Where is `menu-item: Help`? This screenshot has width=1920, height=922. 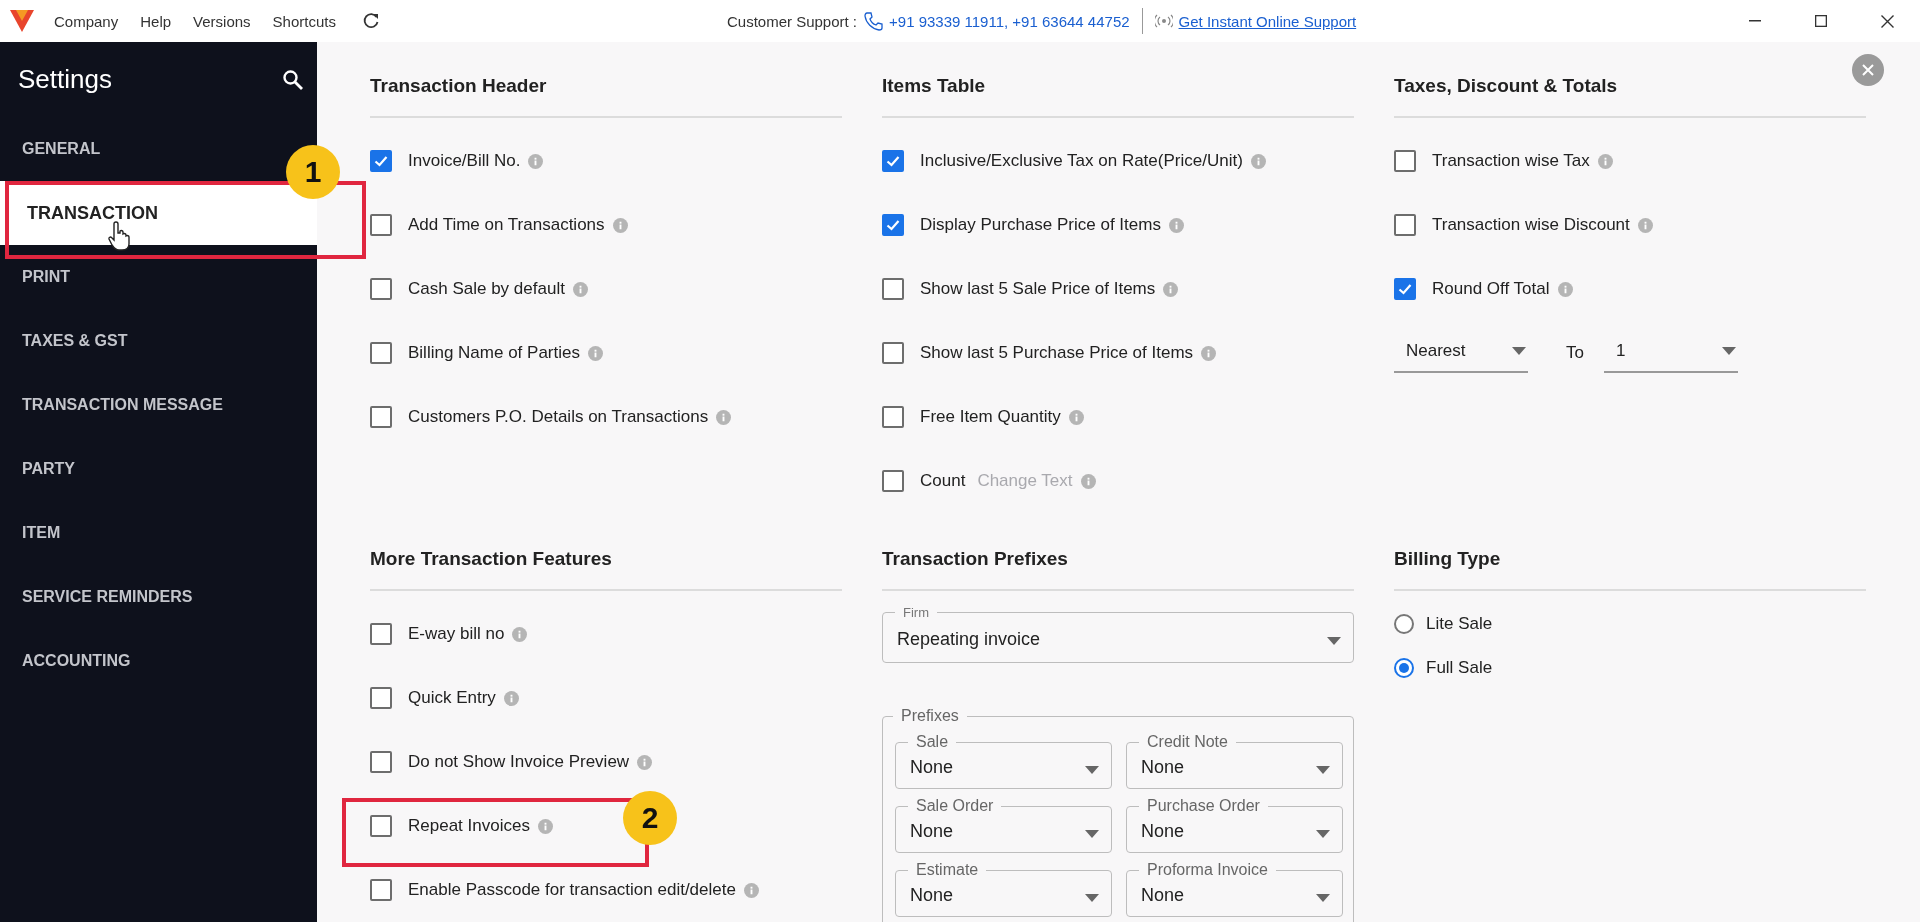 menu-item: Help is located at coordinates (156, 21).